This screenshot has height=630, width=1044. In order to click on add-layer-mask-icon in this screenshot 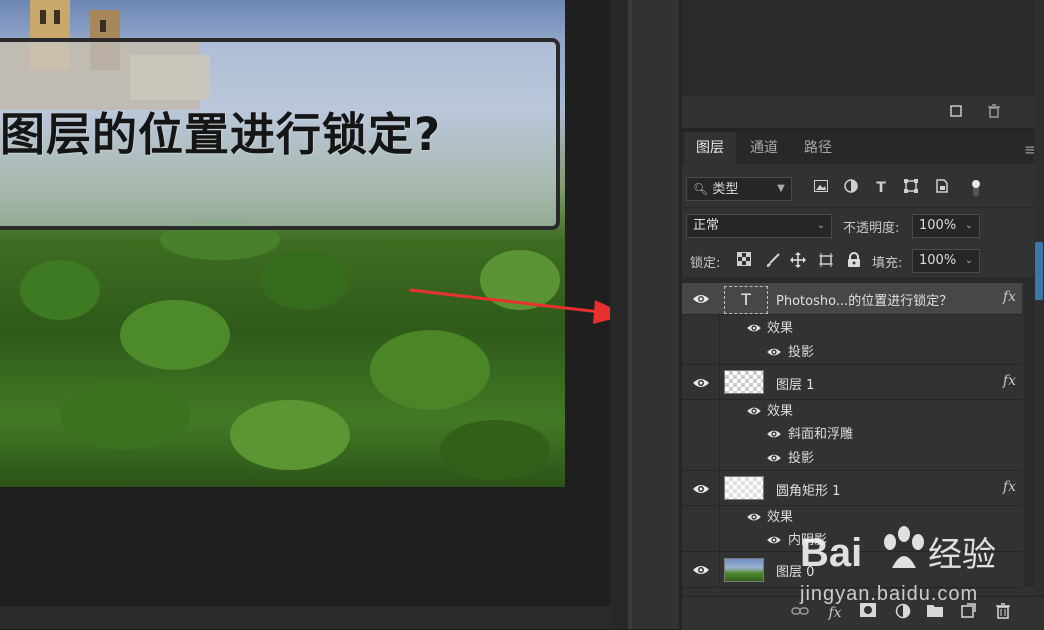, I will do `click(868, 613)`.